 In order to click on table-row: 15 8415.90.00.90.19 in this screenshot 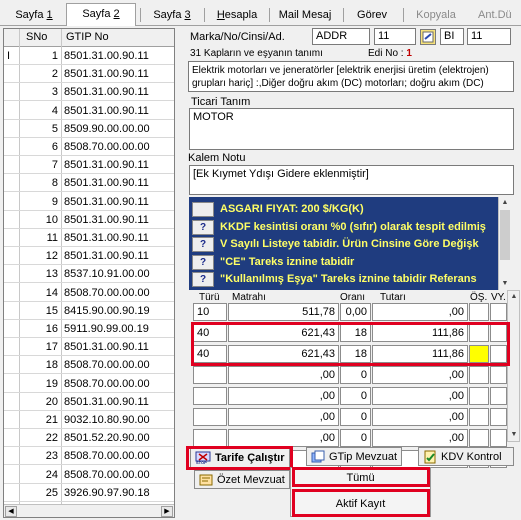, I will do `click(89, 311)`.